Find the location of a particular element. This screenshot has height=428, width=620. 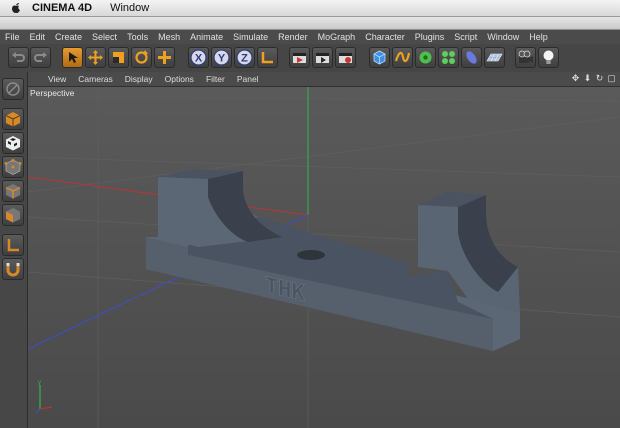

app-name: CINEMA 4D is located at coordinates (62, 8).